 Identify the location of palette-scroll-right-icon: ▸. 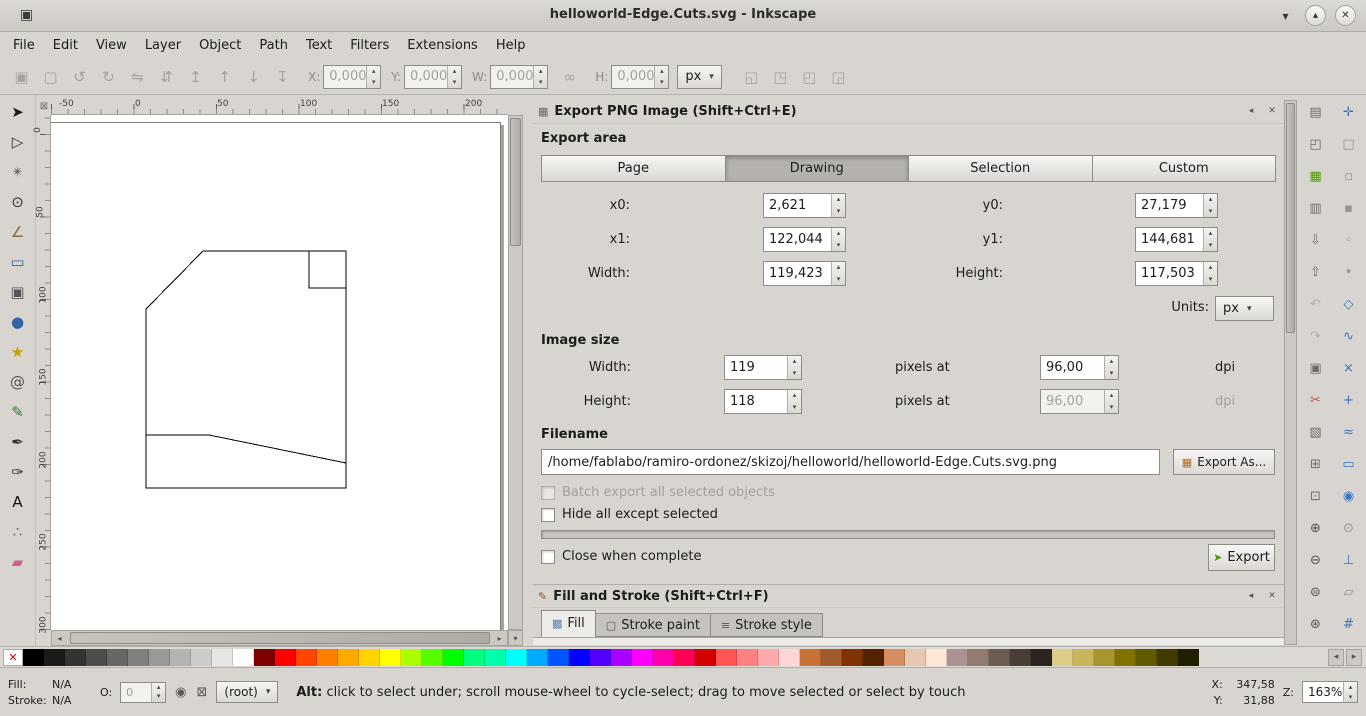
(1354, 657).